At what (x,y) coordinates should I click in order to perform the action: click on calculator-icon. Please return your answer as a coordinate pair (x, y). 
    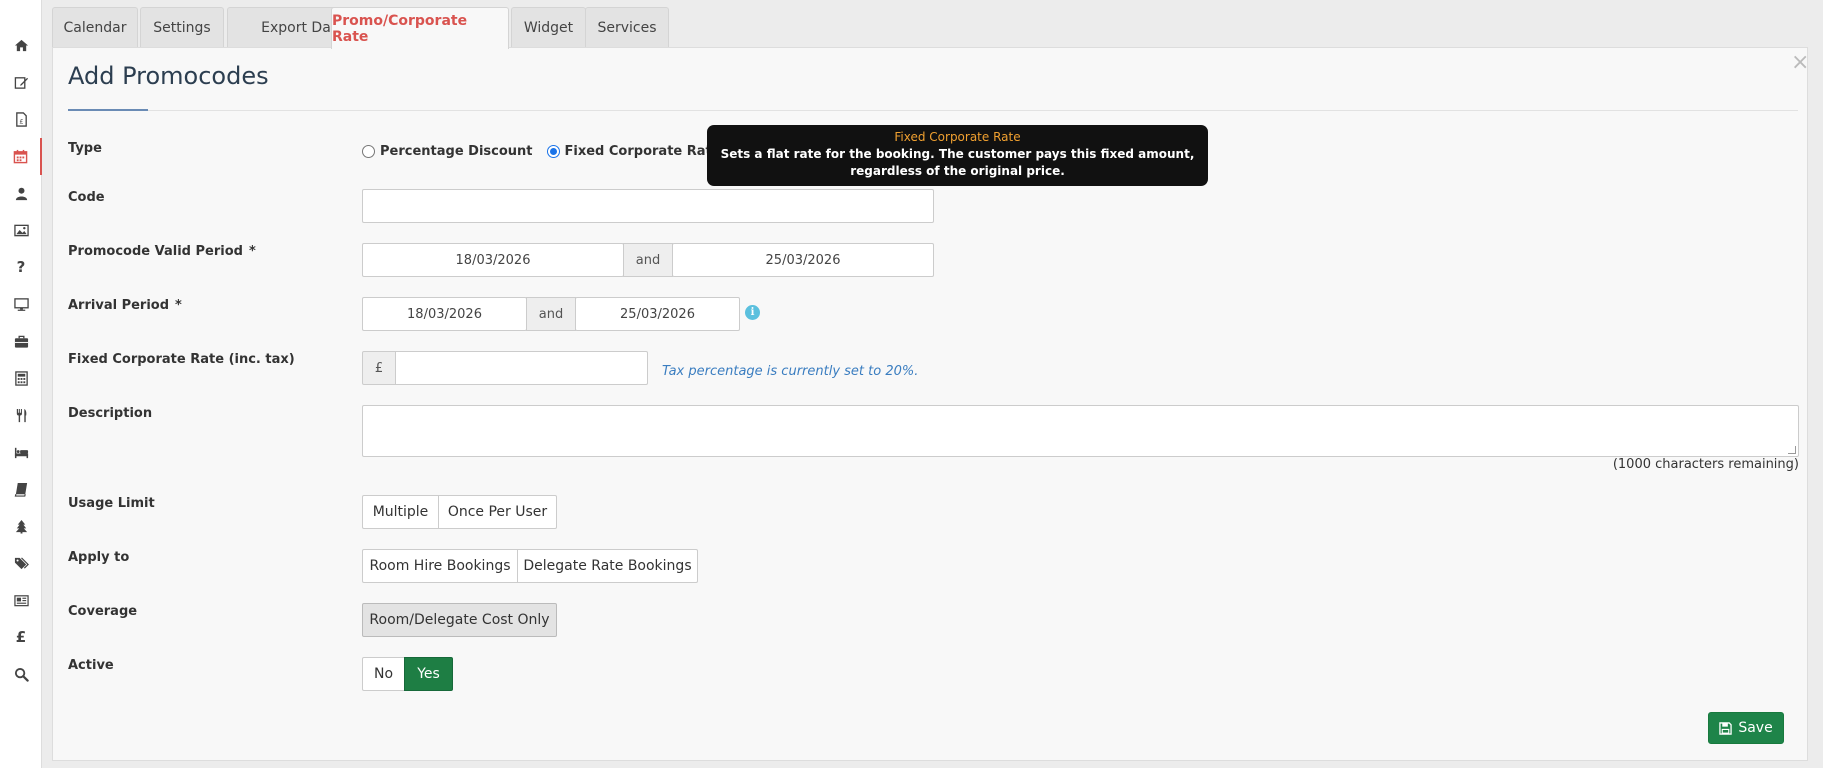
    Looking at the image, I should click on (21, 378).